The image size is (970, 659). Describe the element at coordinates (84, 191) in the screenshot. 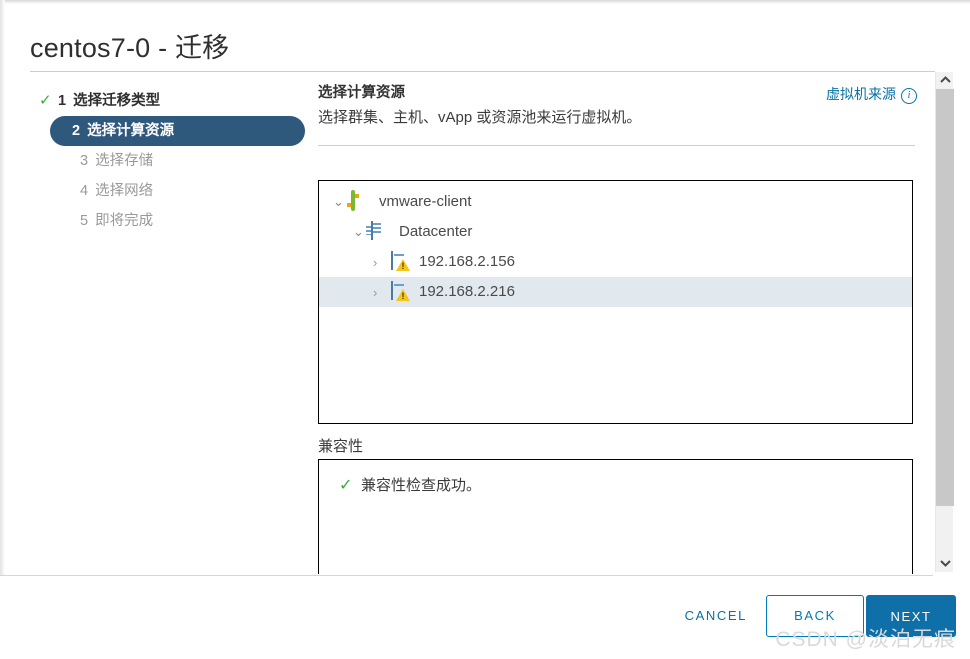

I see `step-4-number: 4` at that location.